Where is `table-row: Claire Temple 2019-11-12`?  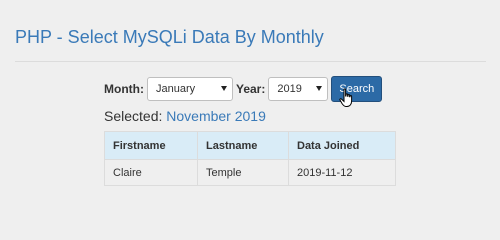
table-row: Claire Temple 2019-11-12 is located at coordinates (250, 172).